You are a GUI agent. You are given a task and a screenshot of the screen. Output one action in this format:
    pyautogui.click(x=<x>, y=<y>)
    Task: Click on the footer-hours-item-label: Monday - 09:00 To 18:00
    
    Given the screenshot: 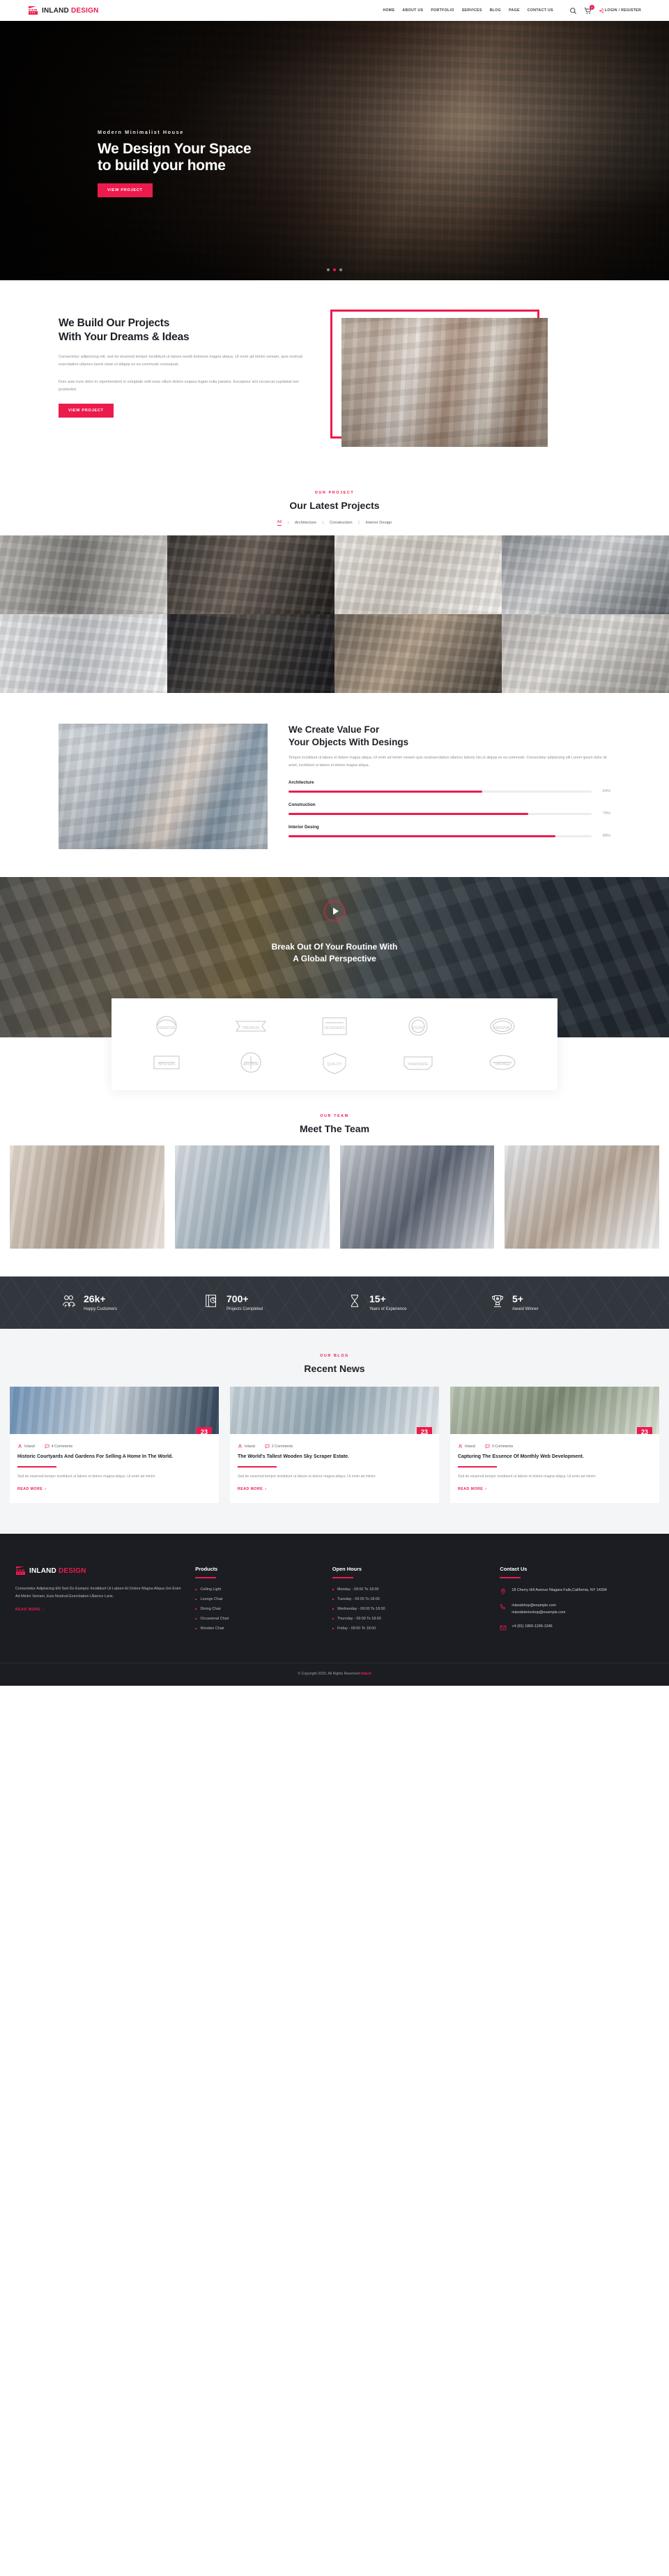 What is the action you would take?
    pyautogui.click(x=358, y=1589)
    